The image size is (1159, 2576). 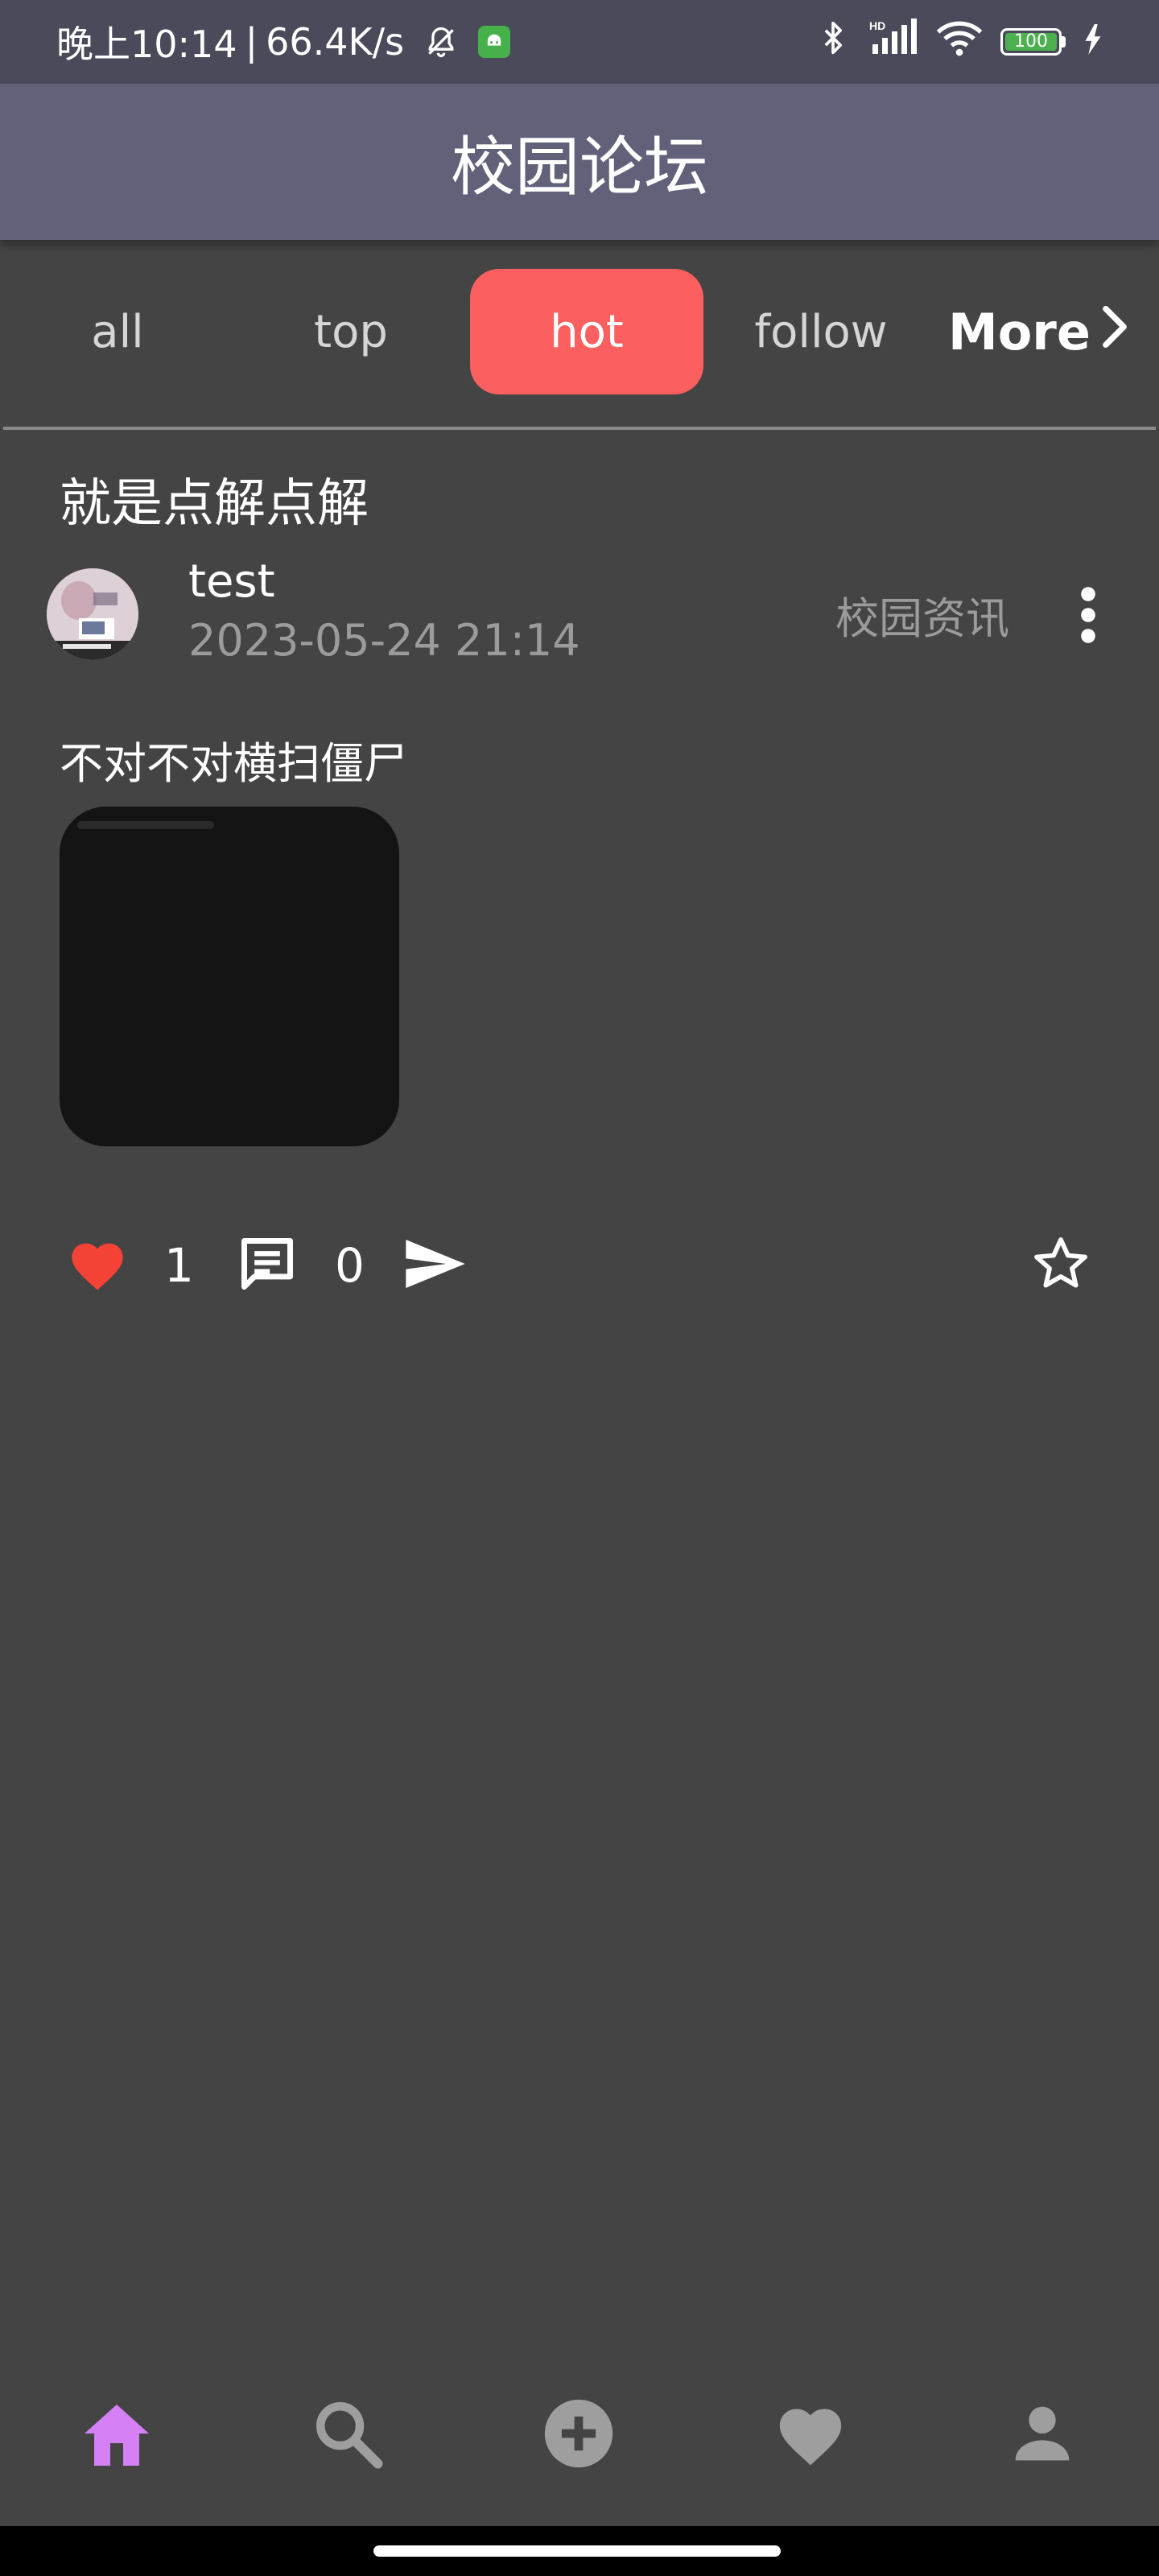 I want to click on tab-more-button: More, so click(x=1038, y=331).